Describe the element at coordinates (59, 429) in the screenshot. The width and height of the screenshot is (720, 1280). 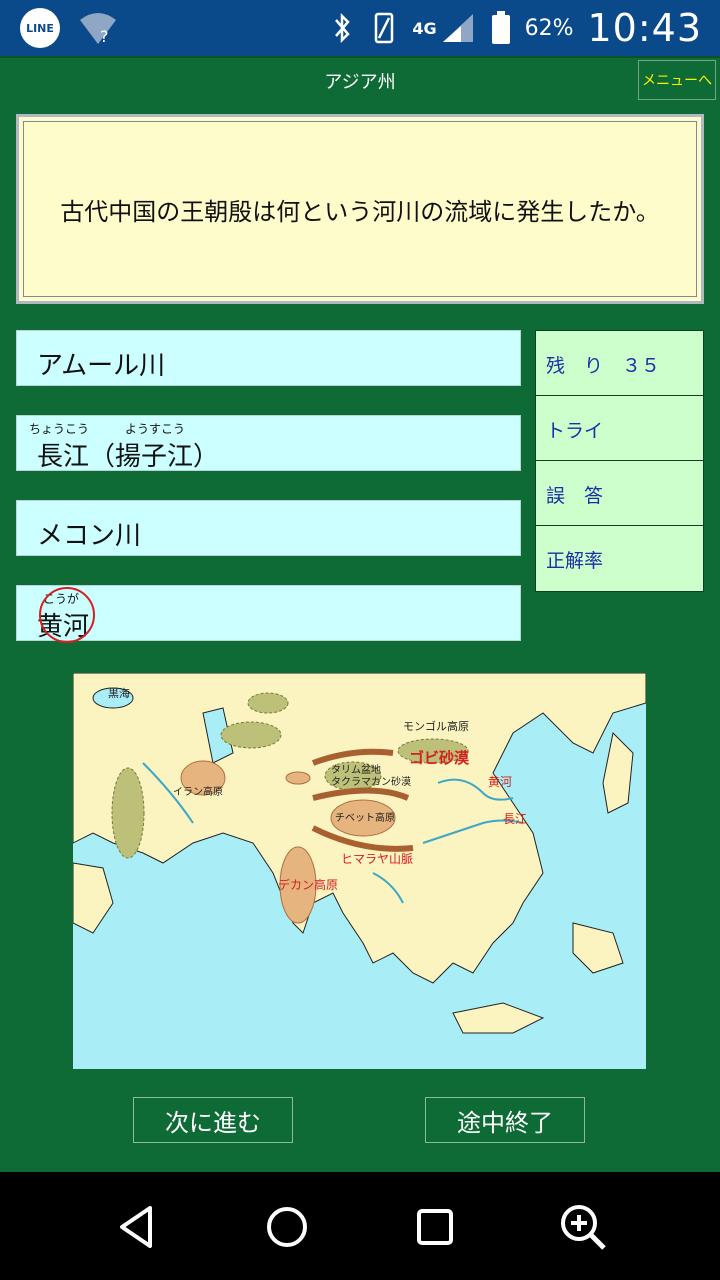
I see `answer-ruby: ちょうこう` at that location.